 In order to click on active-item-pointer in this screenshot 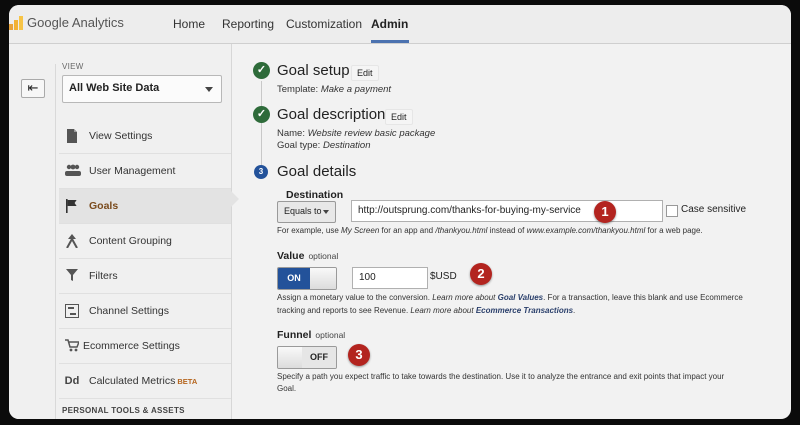, I will do `click(235, 199)`.